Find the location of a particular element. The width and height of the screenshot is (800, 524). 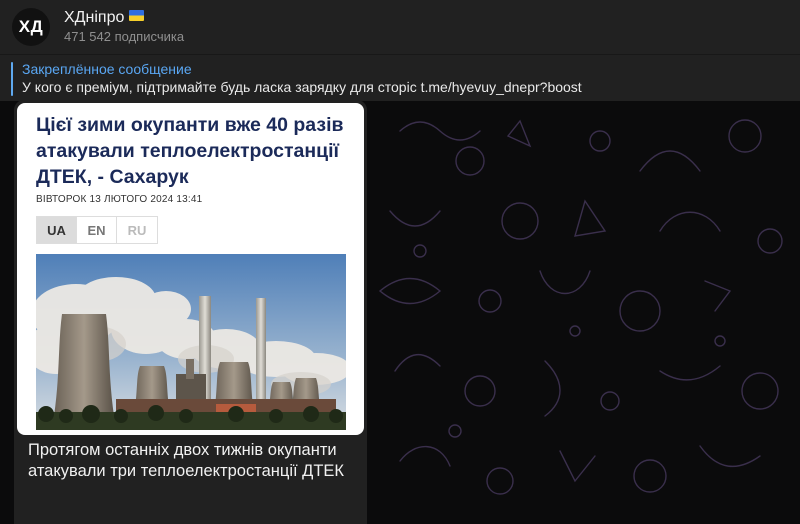

channel-info: ХДніпро 471 542 подписчика is located at coordinates (124, 27).